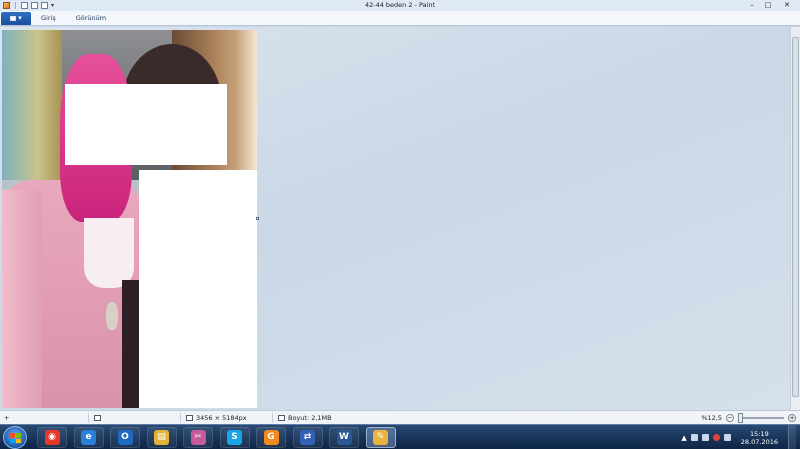  What do you see at coordinates (759, 433) in the screenshot?
I see `clock-time: 15:19` at bounding box center [759, 433].